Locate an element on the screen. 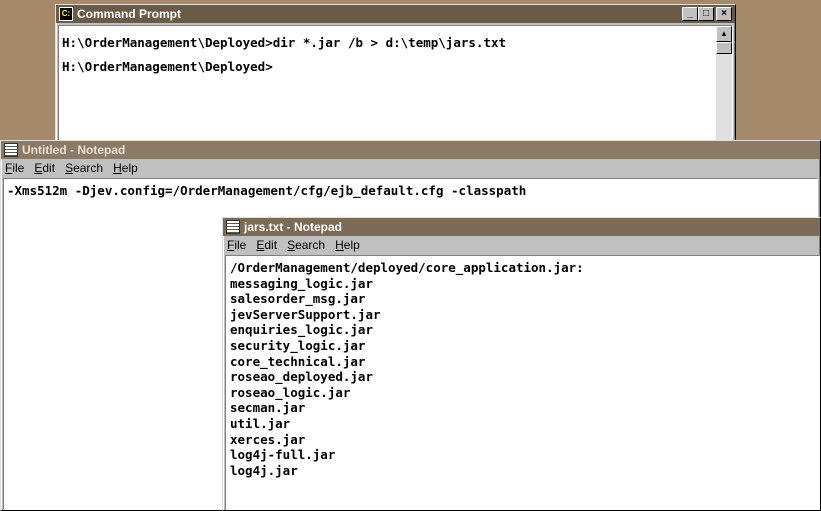 Image resolution: width=821 pixels, height=511 pixels. jar-line: core_technical.jar is located at coordinates (298, 361).